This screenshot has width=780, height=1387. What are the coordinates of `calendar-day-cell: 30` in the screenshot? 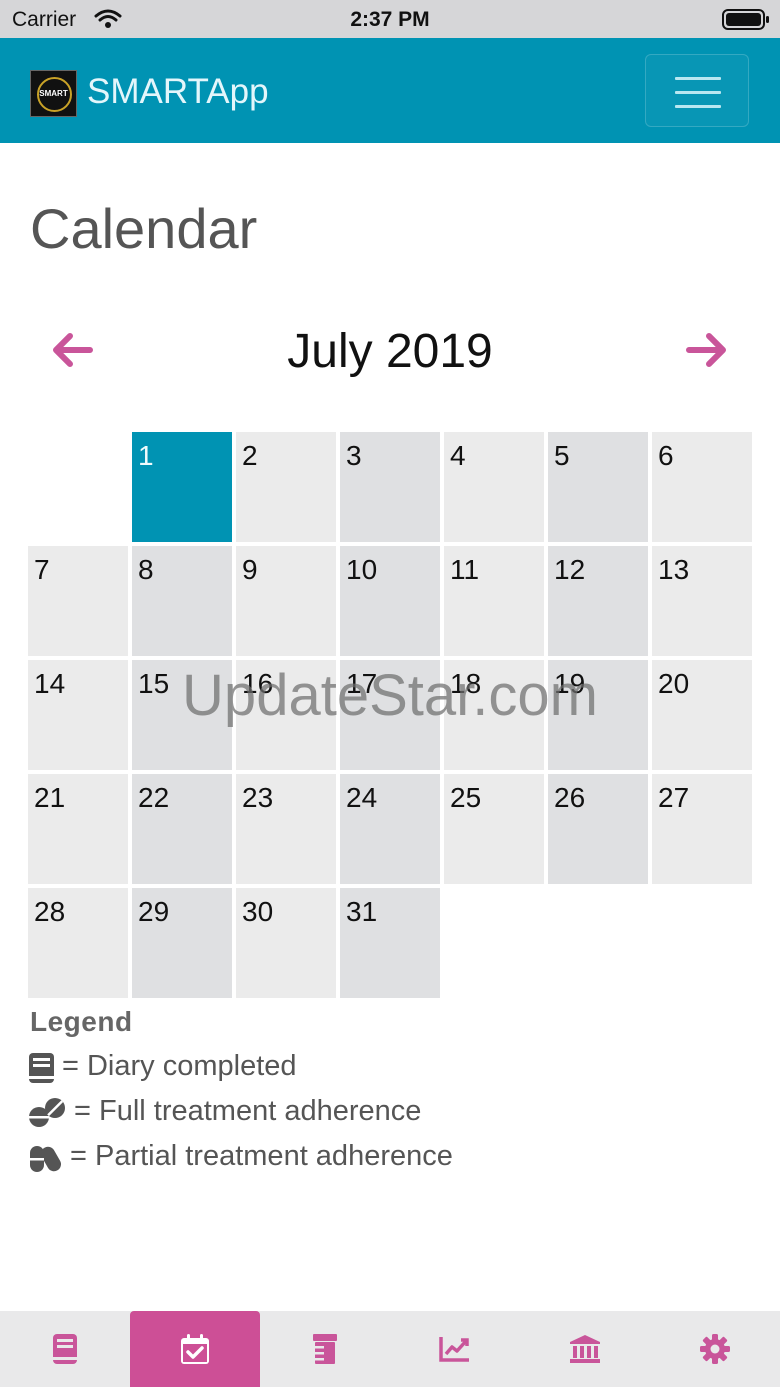 It's located at (286, 943).